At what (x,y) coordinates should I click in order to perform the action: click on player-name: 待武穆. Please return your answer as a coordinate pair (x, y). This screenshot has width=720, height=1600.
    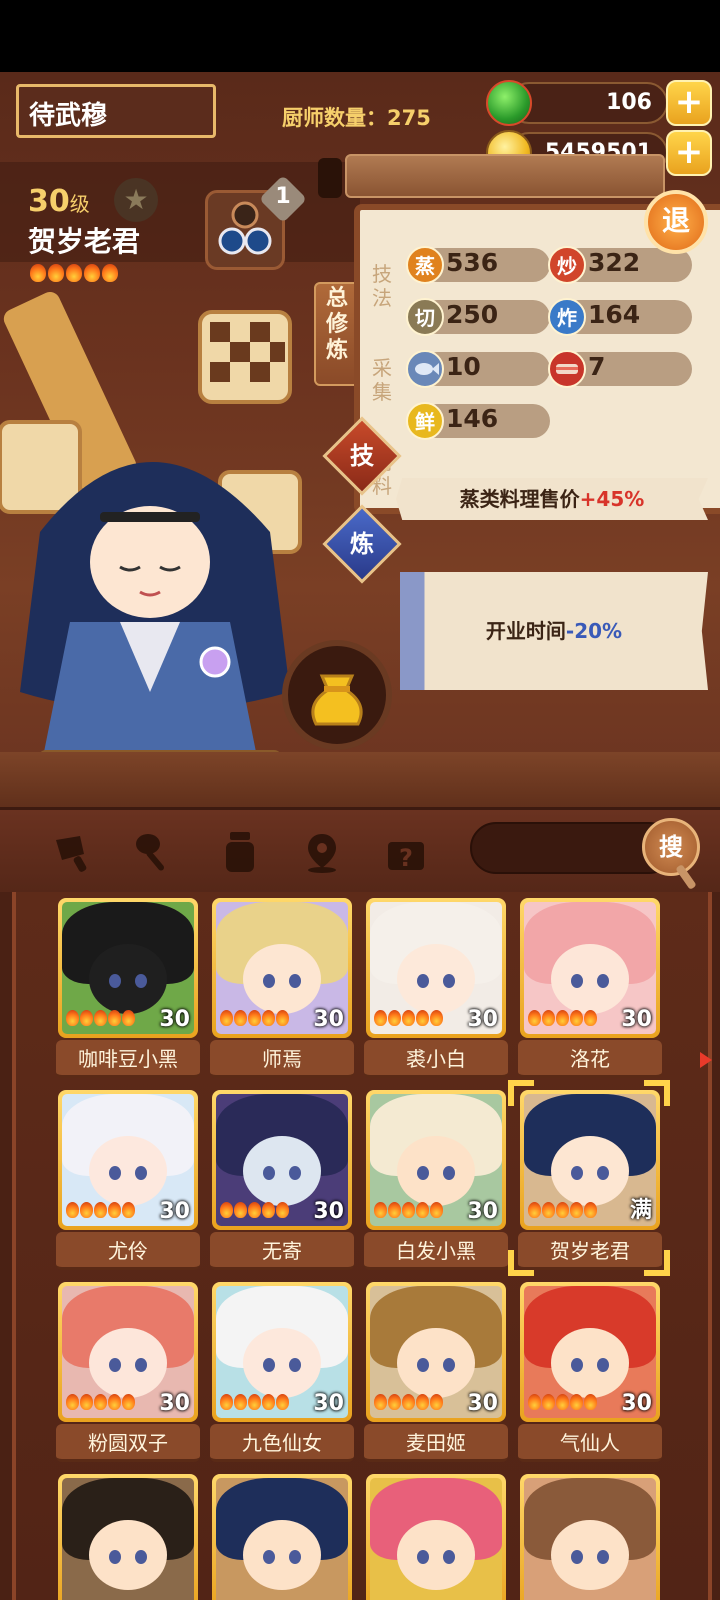
    Looking at the image, I should click on (68, 116).